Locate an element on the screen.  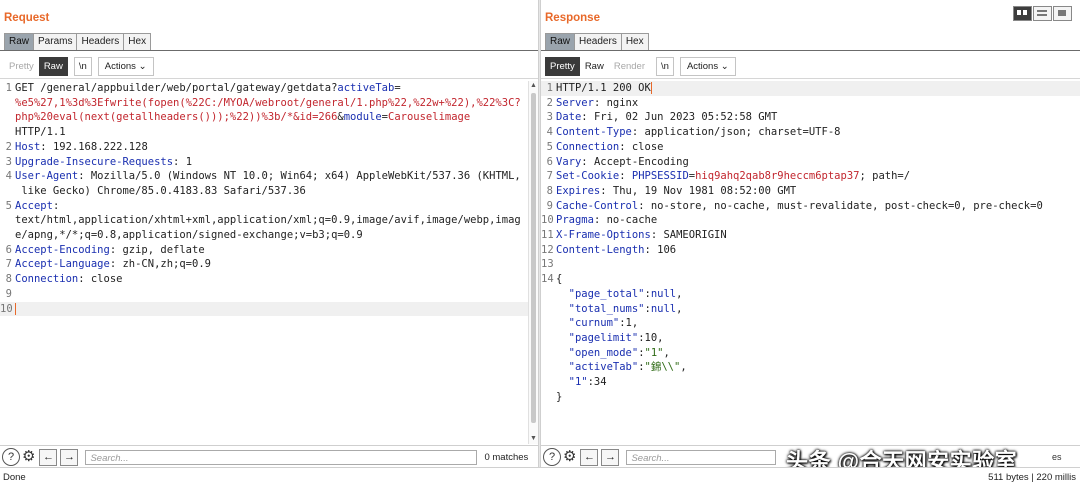
code-text: "total_nums":null, is located at coordinates (619, 308).